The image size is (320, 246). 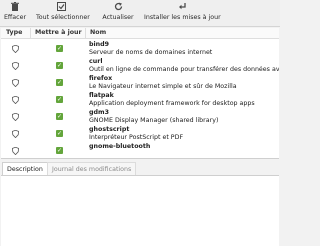 What do you see at coordinates (109, 129) in the screenshot?
I see `package-name: ghostscript` at bounding box center [109, 129].